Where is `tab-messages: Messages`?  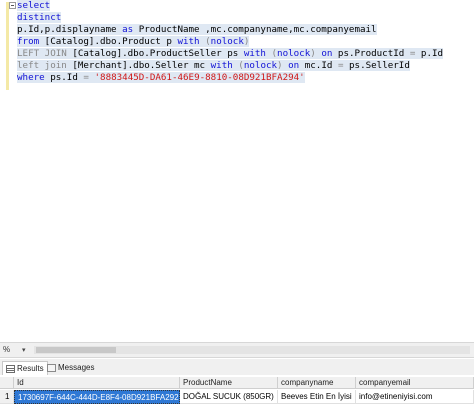
tab-messages: Messages is located at coordinates (70, 367).